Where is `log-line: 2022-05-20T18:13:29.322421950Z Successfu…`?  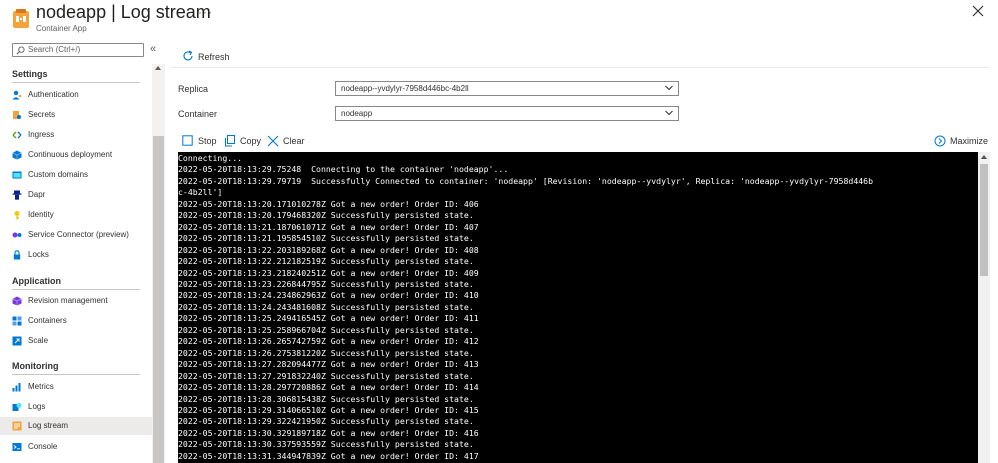
log-line: 2022-05-20T18:13:29.322421950Z Successfu… is located at coordinates (326, 421).